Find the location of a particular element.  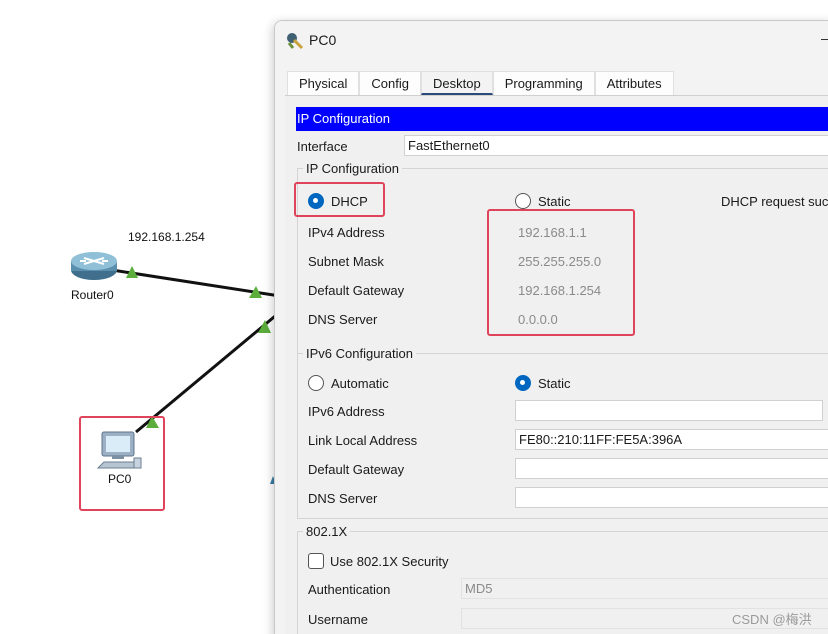

use-8021x-checkbox is located at coordinates (316, 561).